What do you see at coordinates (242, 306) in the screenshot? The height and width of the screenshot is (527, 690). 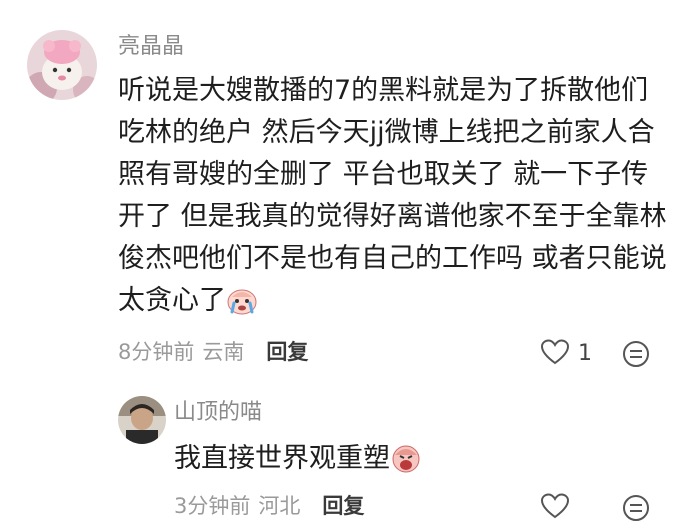 I see `crying-face-emoji-icon` at bounding box center [242, 306].